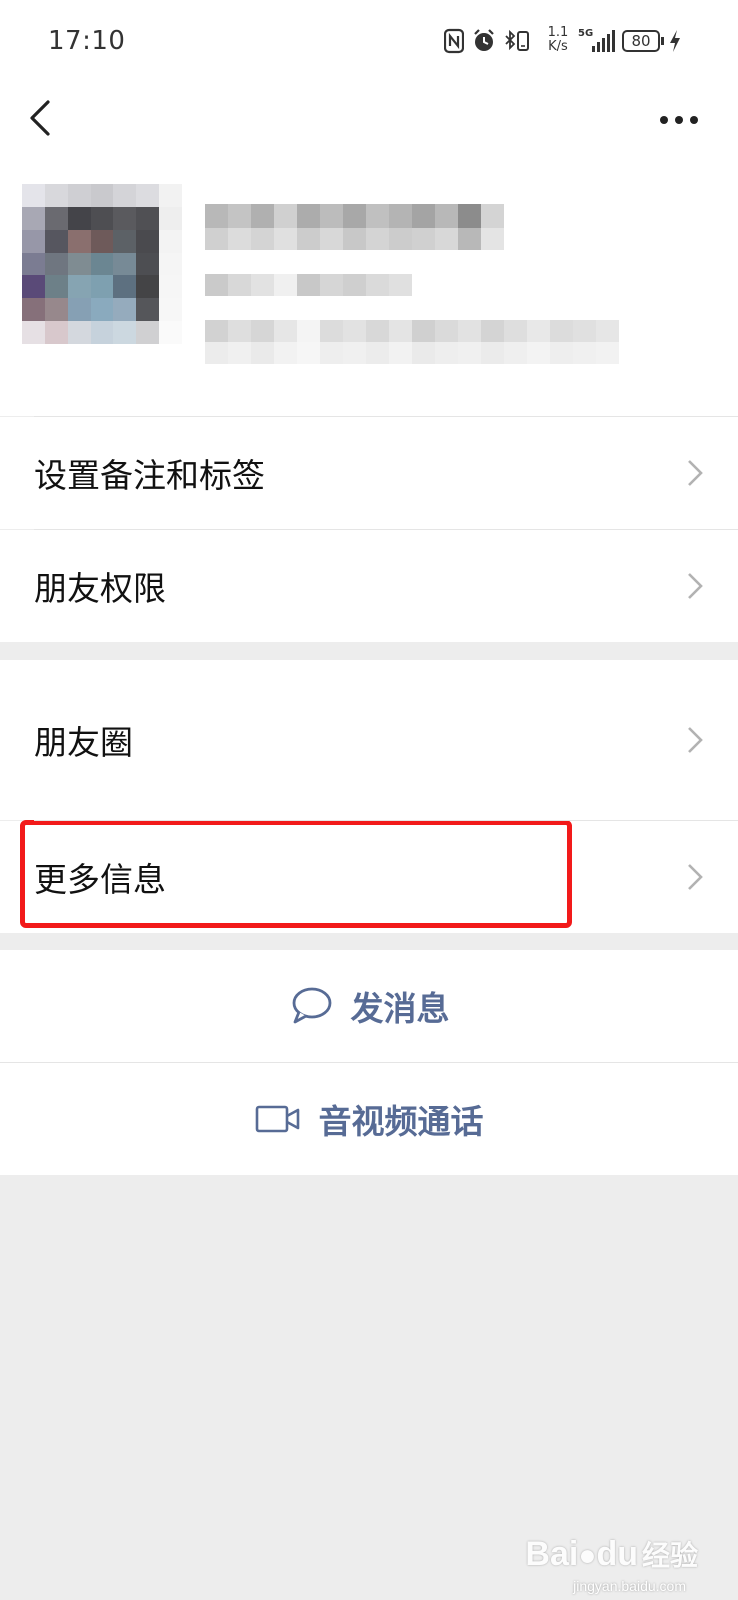 The height and width of the screenshot is (1600, 738). Describe the element at coordinates (558, 32) in the screenshot. I see `network-speed-value: 1.1` at that location.